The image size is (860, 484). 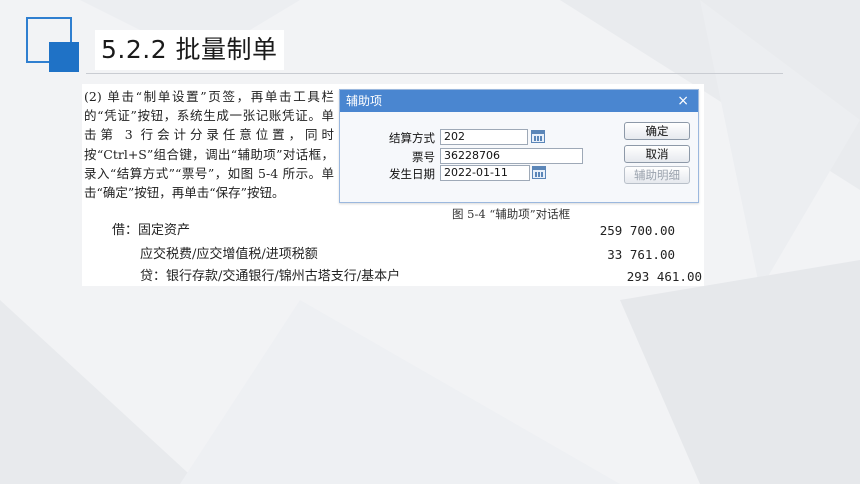 What do you see at coordinates (423, 157) in the screenshot?
I see `ticket-number-label: 票号` at bounding box center [423, 157].